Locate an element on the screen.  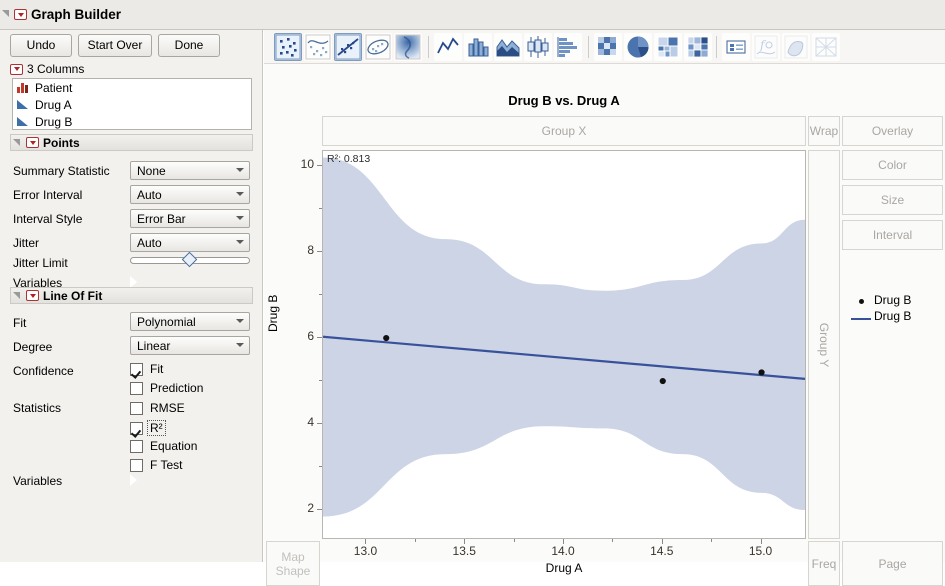
jitter-select: Auto is located at coordinates (190, 242).